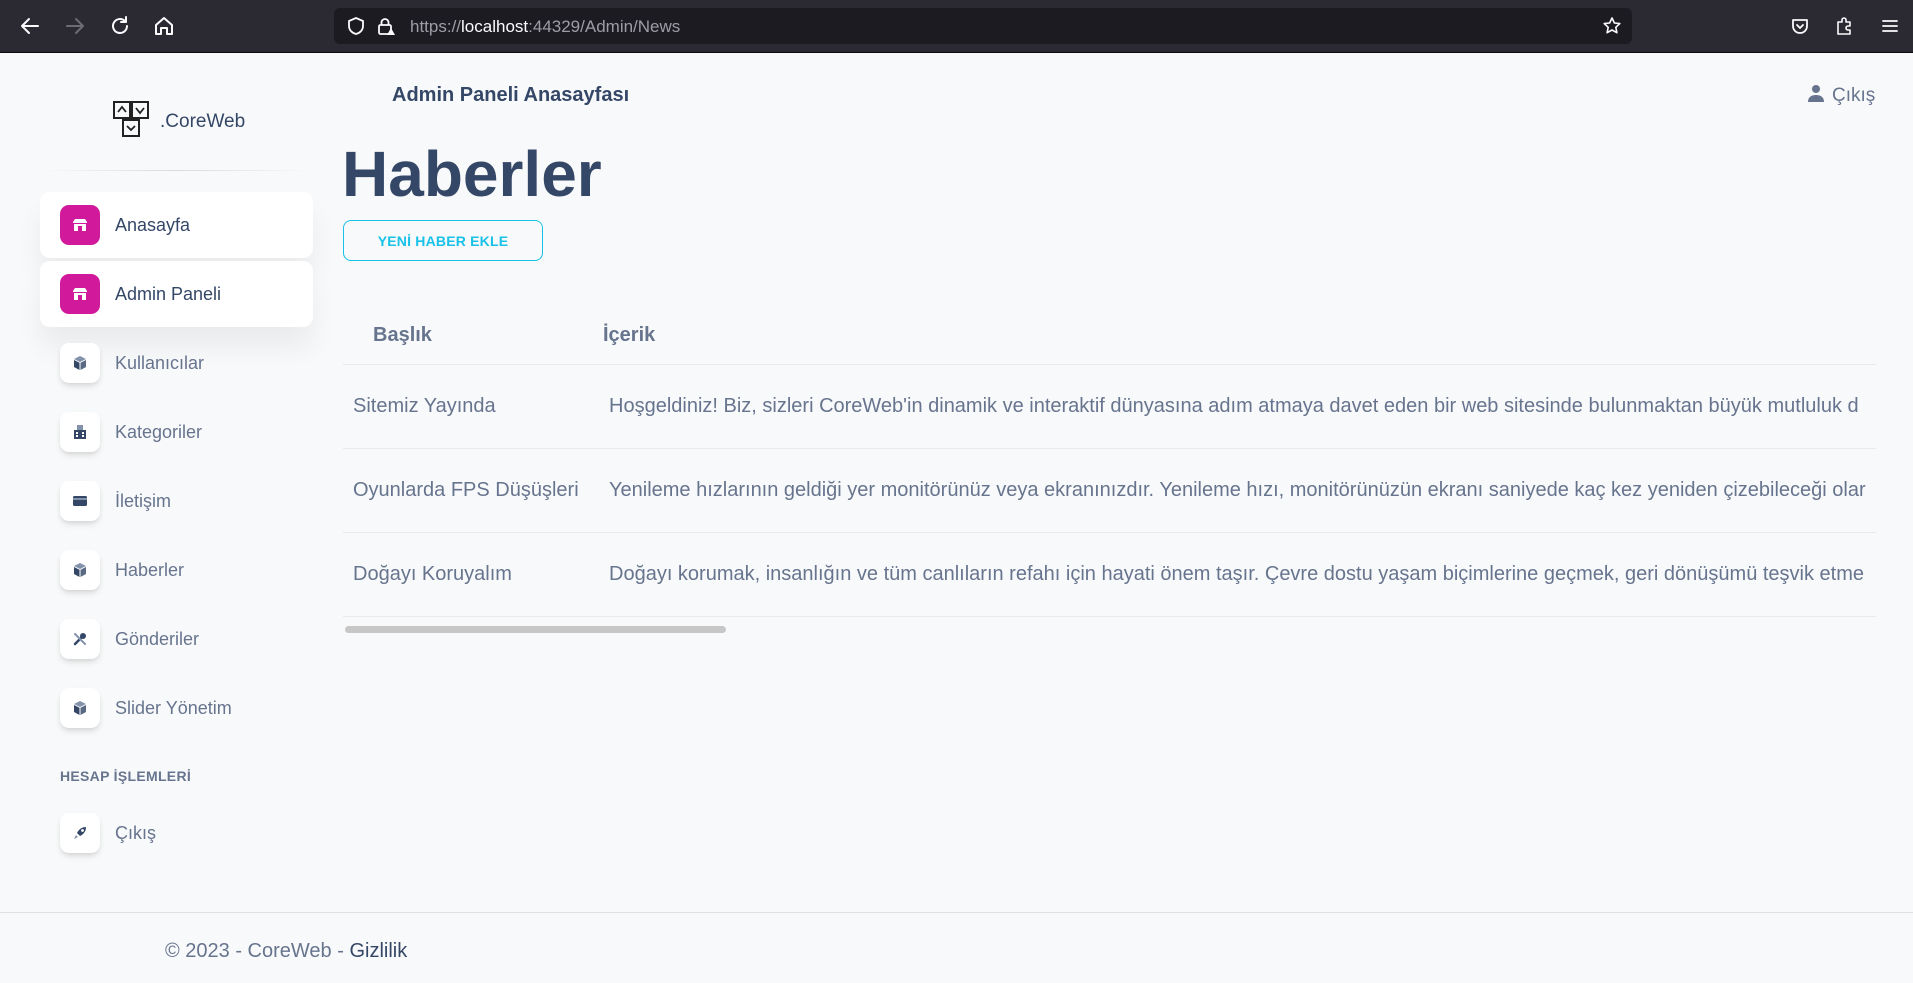 This screenshot has height=983, width=1913. Describe the element at coordinates (257, 951) in the screenshot. I see `footer-copyright: © 2023 - CoreWeb -` at that location.